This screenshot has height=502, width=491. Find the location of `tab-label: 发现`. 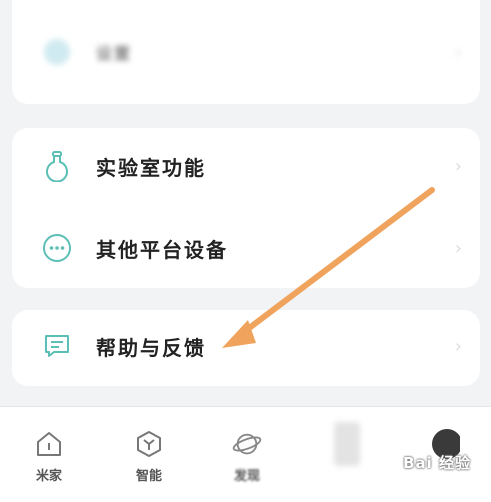

tab-label: 发现 is located at coordinates (246, 476).